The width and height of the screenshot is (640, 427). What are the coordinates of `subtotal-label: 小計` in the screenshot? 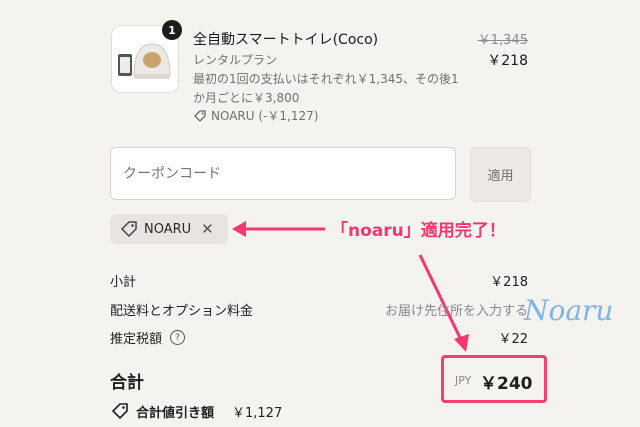 It's located at (123, 282).